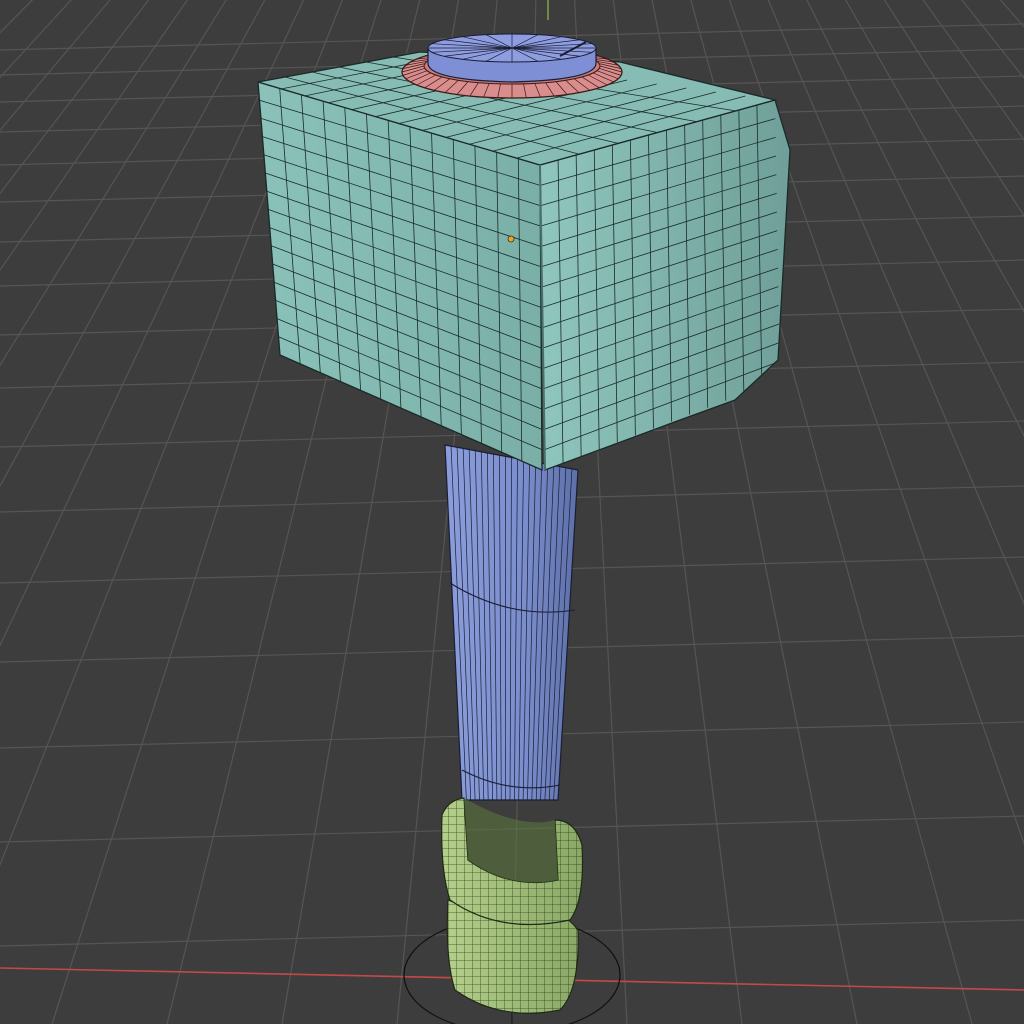  Describe the element at coordinates (512, 905) in the screenshot. I see `hammer-grip` at that location.